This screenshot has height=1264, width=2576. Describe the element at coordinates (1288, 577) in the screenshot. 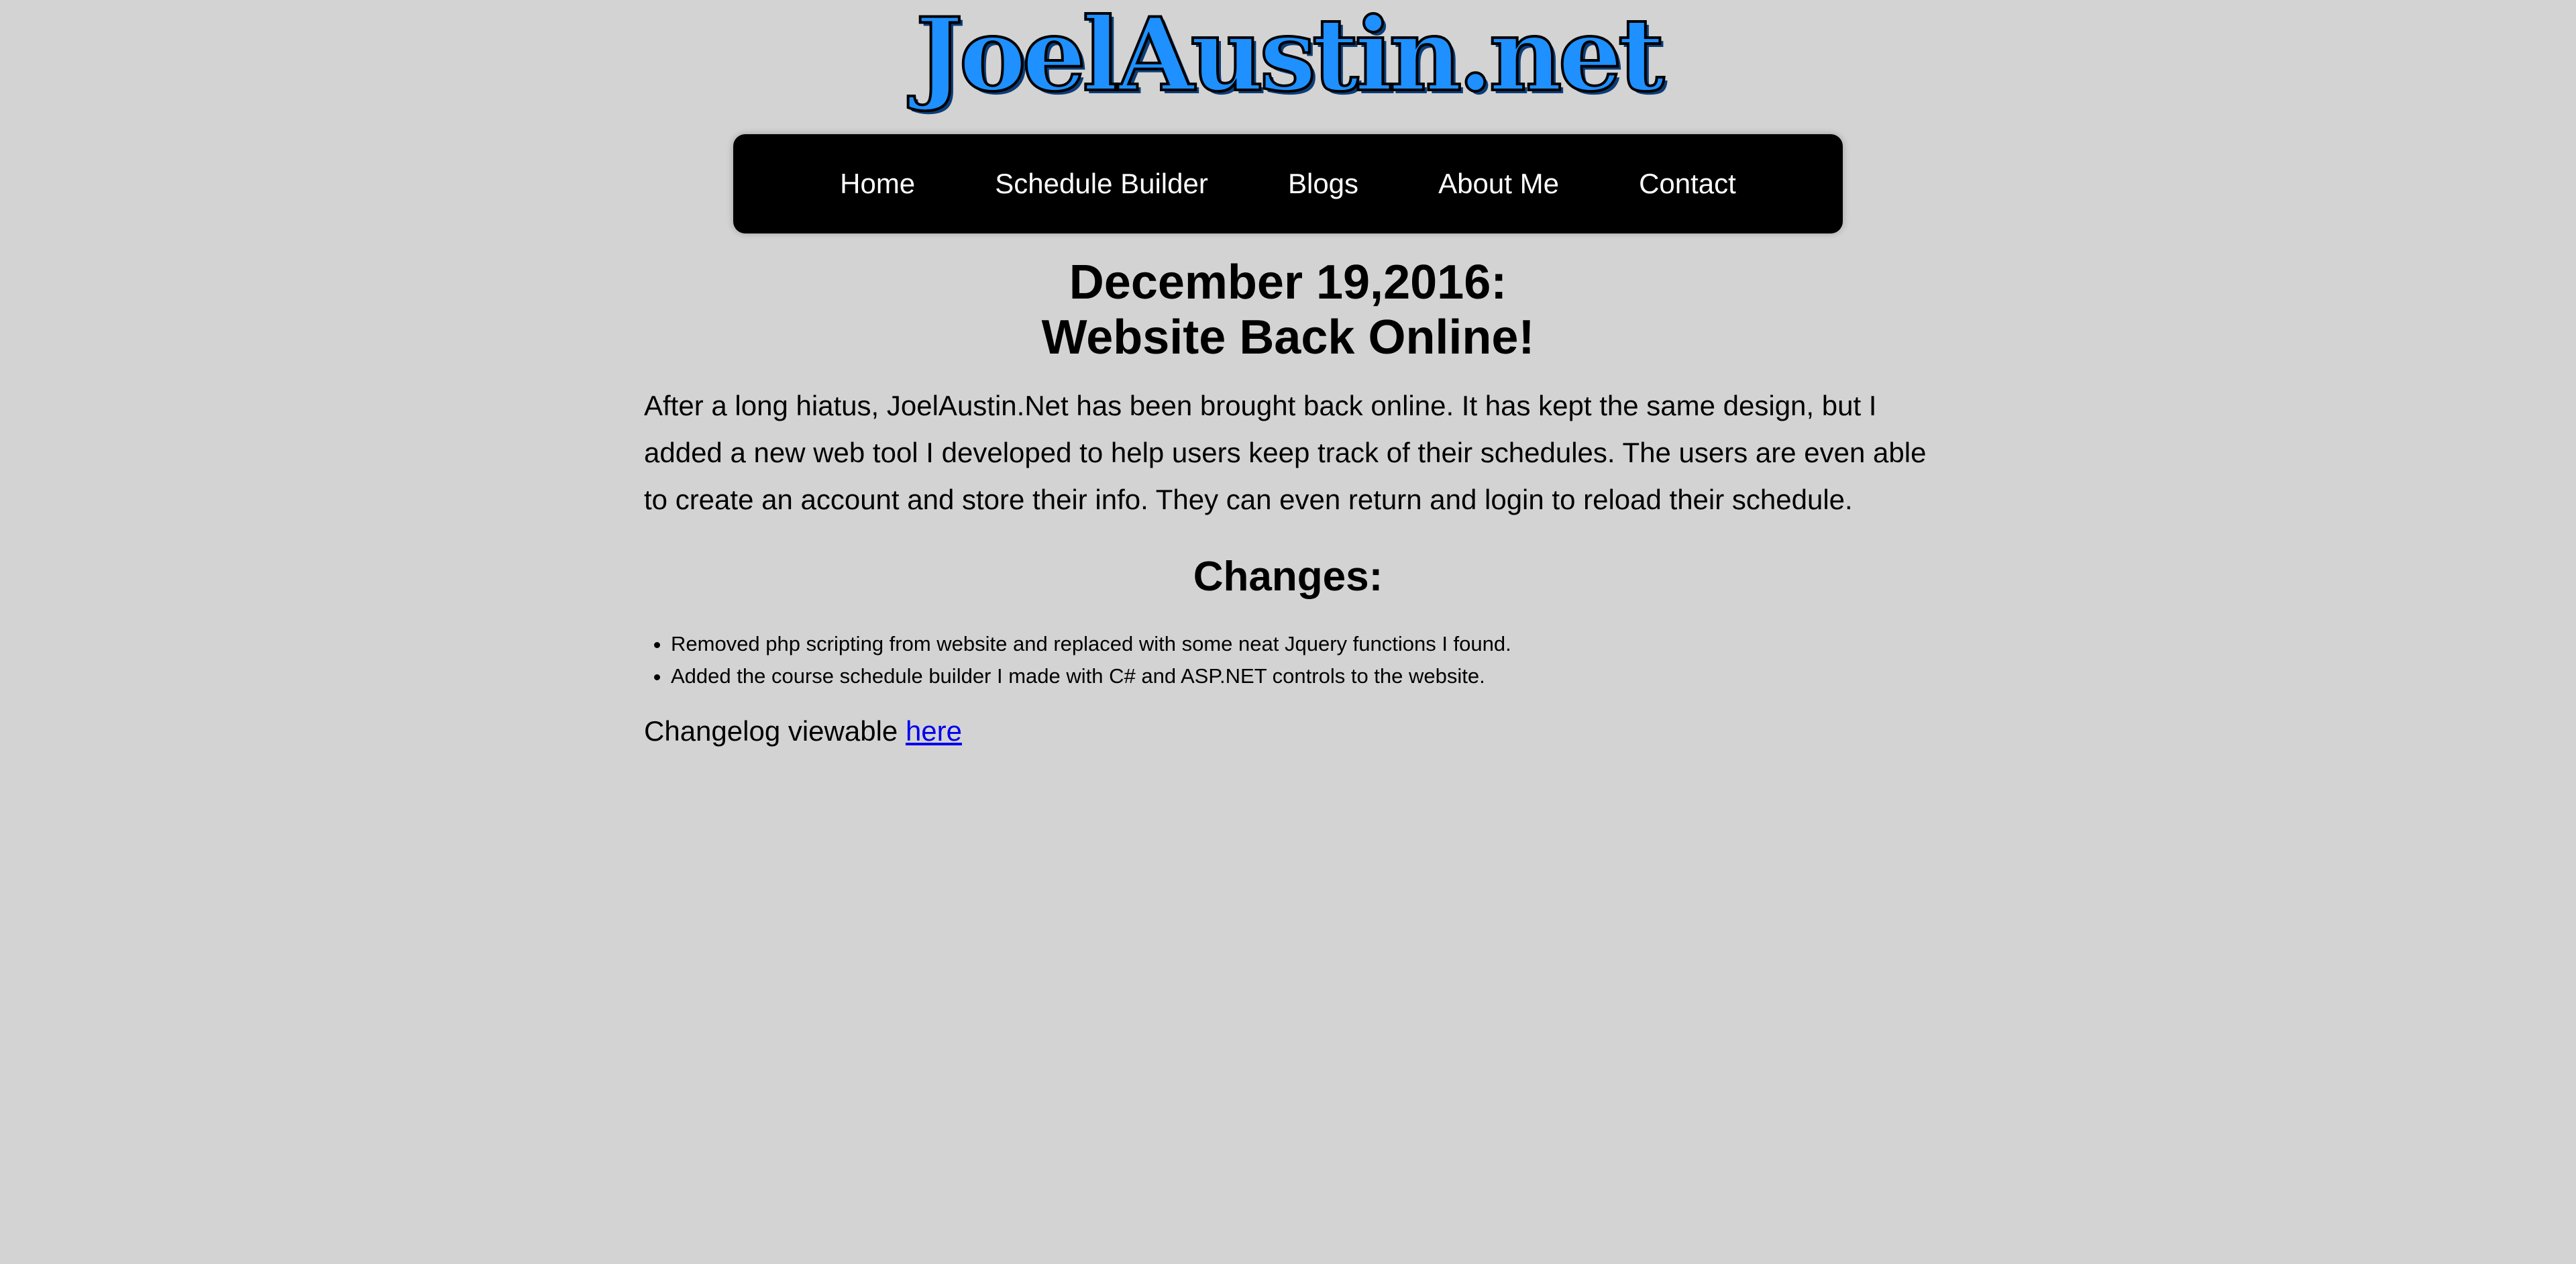

I see `changes-heading: Changes:` at that location.